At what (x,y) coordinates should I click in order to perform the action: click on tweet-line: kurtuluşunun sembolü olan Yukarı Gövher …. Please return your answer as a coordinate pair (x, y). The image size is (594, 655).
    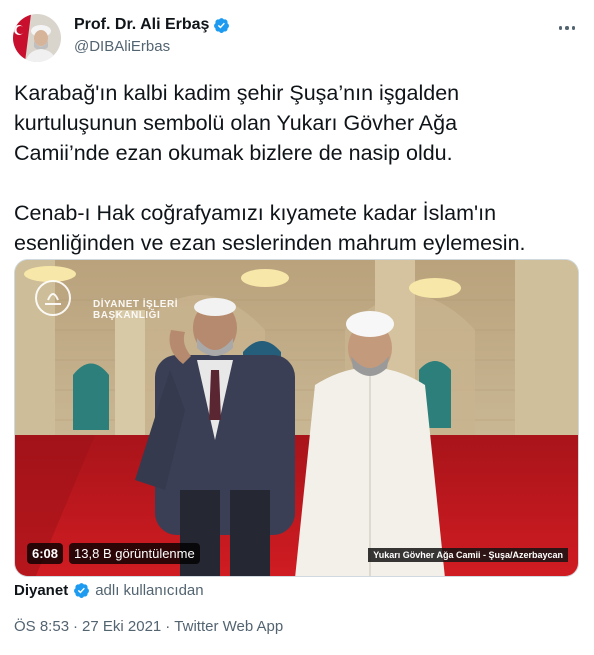
    Looking at the image, I should click on (236, 123).